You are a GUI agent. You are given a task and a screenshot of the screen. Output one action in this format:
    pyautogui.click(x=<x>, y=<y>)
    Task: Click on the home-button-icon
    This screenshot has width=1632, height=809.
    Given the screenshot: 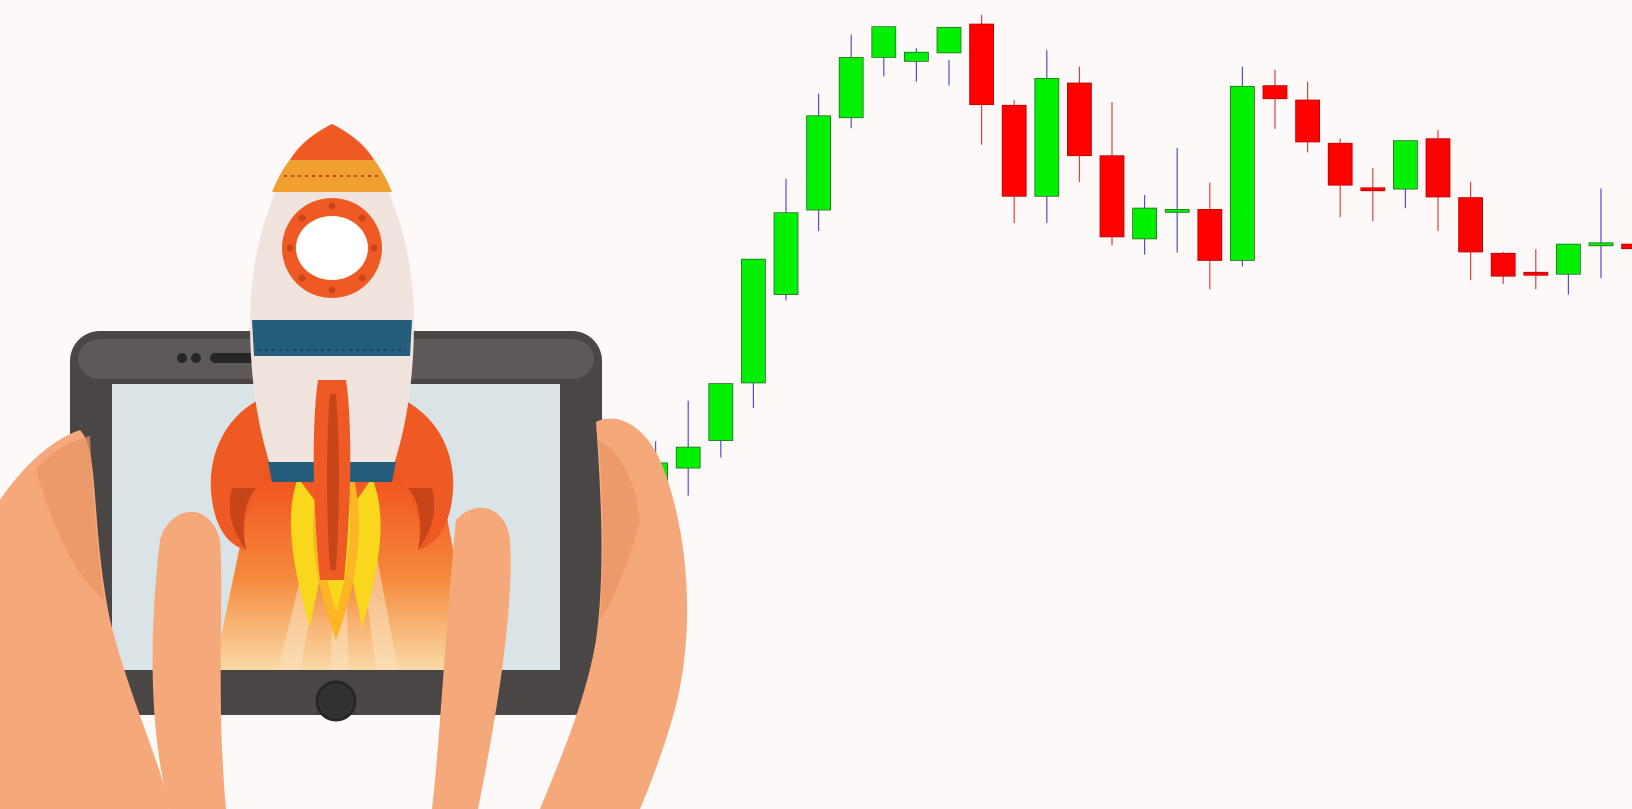 What is the action you would take?
    pyautogui.click(x=336, y=701)
    